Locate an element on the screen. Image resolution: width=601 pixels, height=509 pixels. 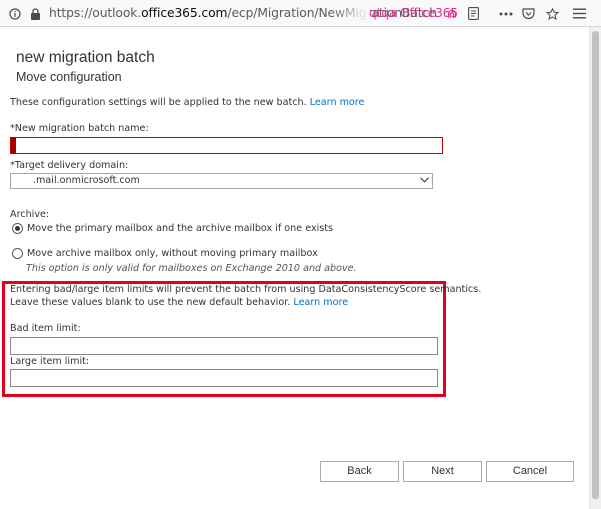
bad-item-limit-input is located at coordinates (224, 346).